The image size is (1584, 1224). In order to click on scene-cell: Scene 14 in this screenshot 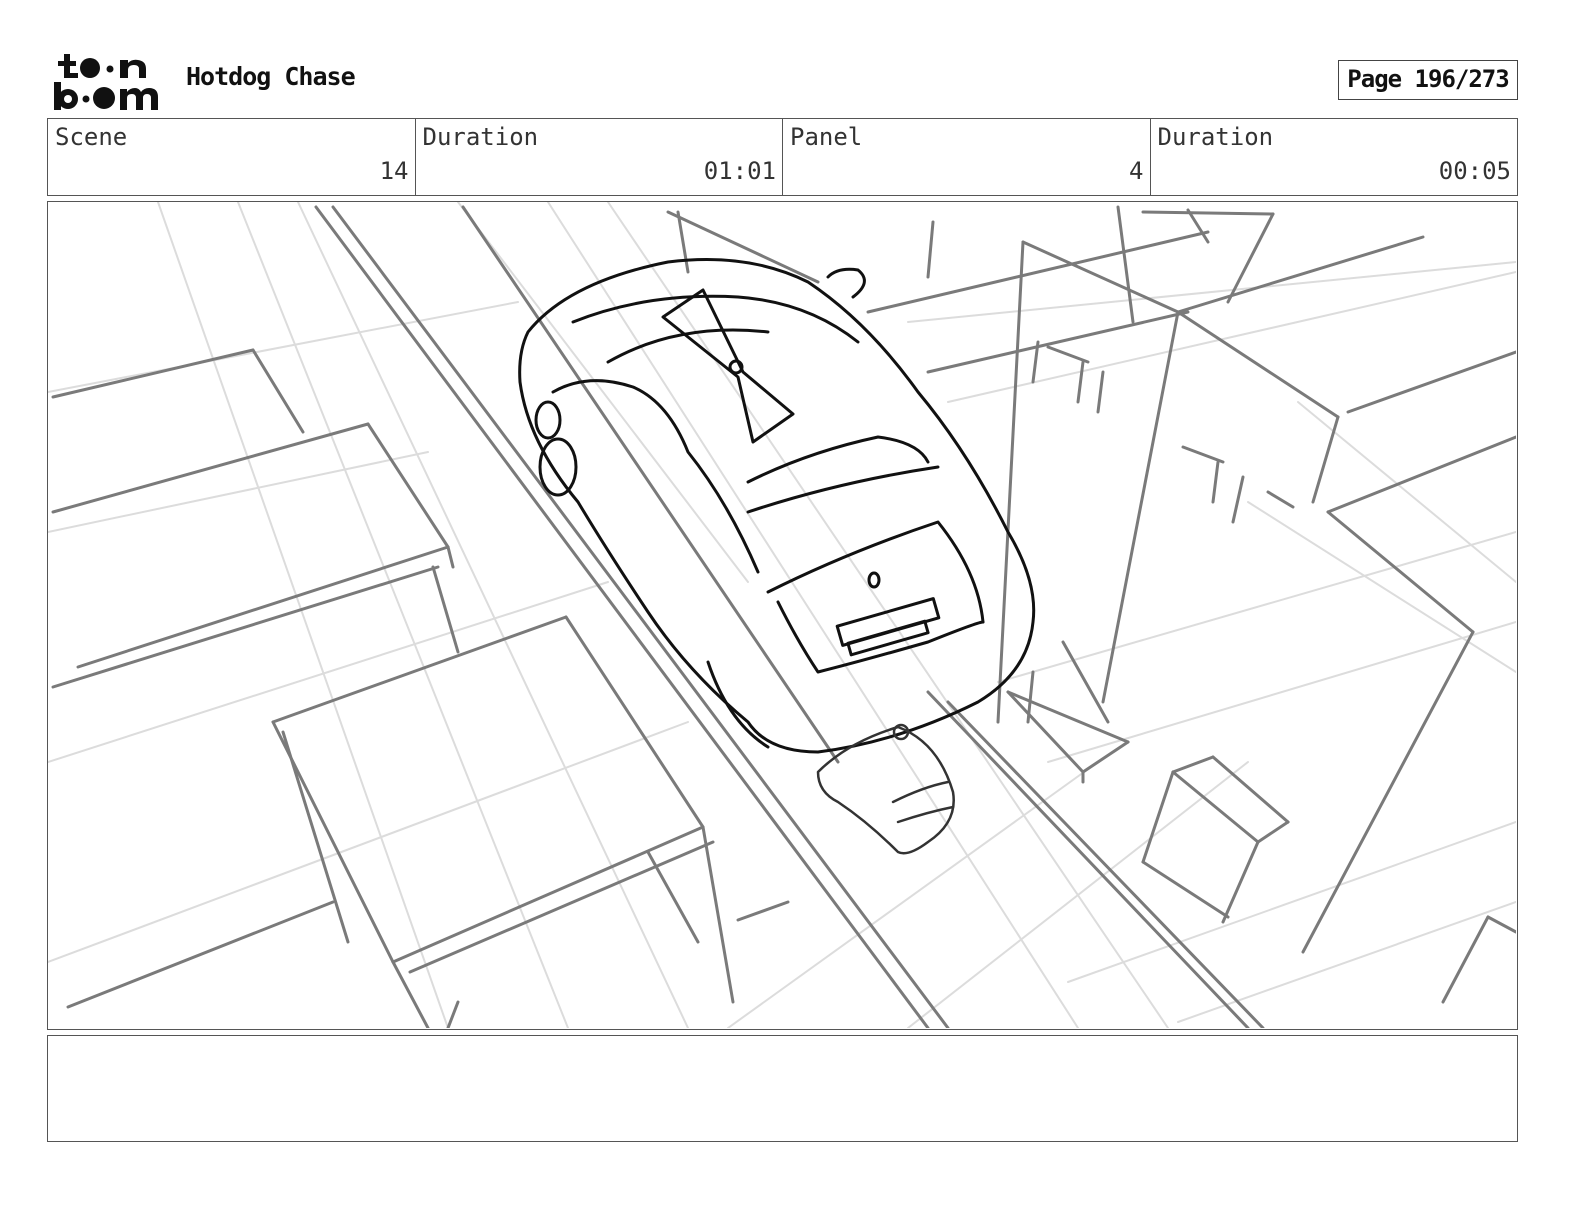, I will do `click(232, 157)`.